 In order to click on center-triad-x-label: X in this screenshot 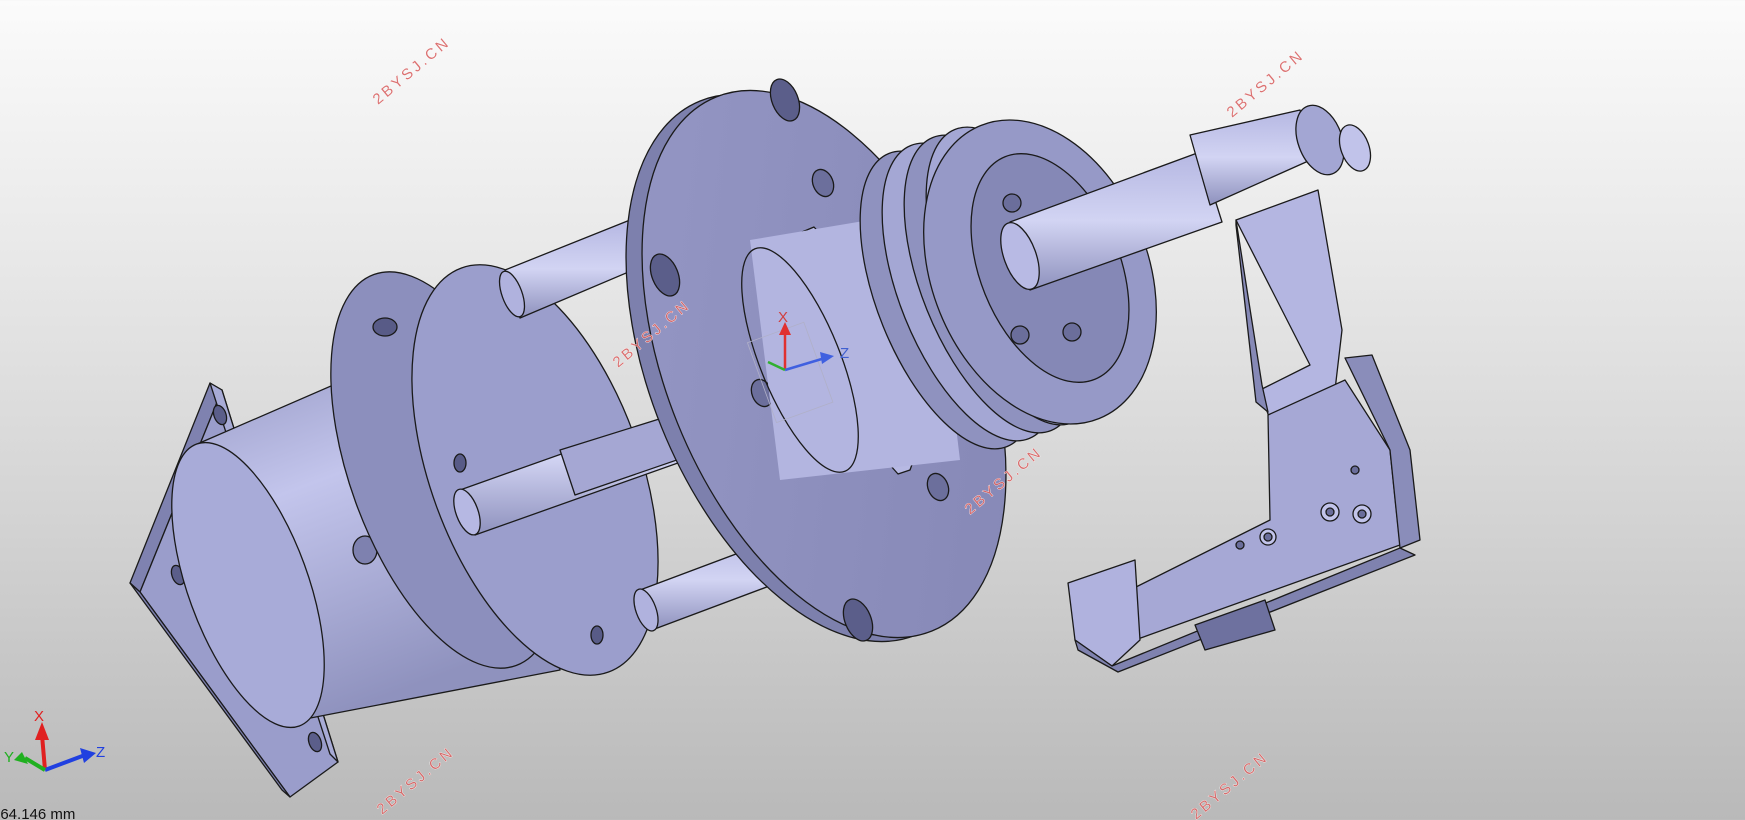, I will do `click(783, 317)`.